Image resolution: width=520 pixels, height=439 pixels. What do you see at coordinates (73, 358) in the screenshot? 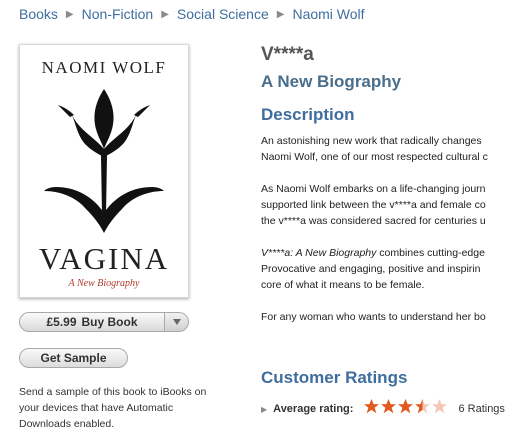
I see `get-sample-button: Get Sample` at bounding box center [73, 358].